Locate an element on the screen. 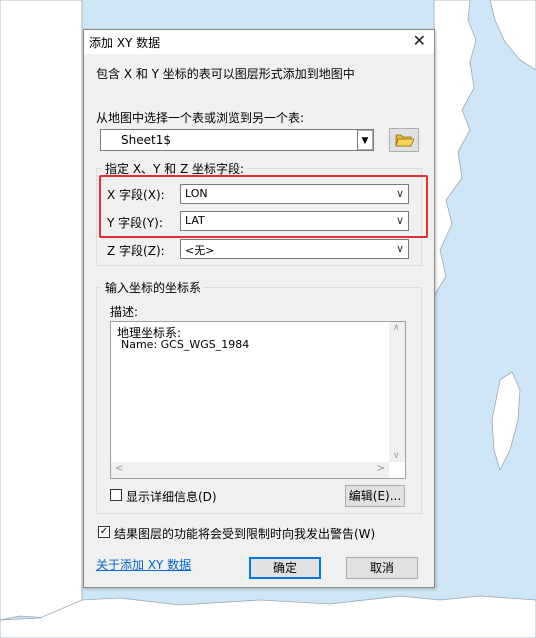 This screenshot has width=536, height=638. warn-checkbox: ✓ is located at coordinates (104, 532).